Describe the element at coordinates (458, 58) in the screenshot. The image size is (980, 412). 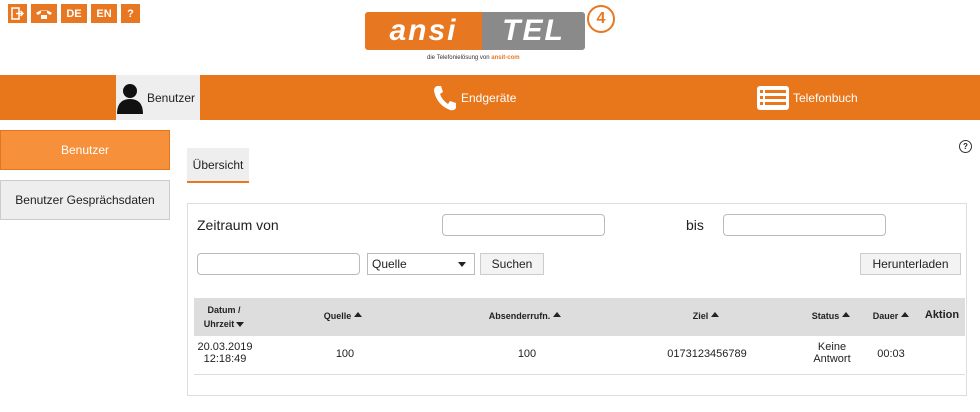
I see `logo-tagline-prefix: die Telefonielösung von` at that location.